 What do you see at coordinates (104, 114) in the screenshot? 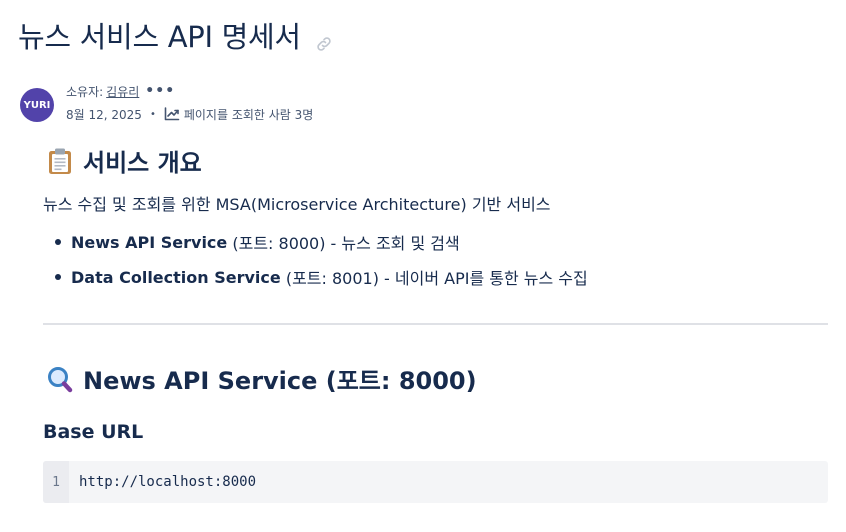
I see `page-date: 8월 12, 2025` at bounding box center [104, 114].